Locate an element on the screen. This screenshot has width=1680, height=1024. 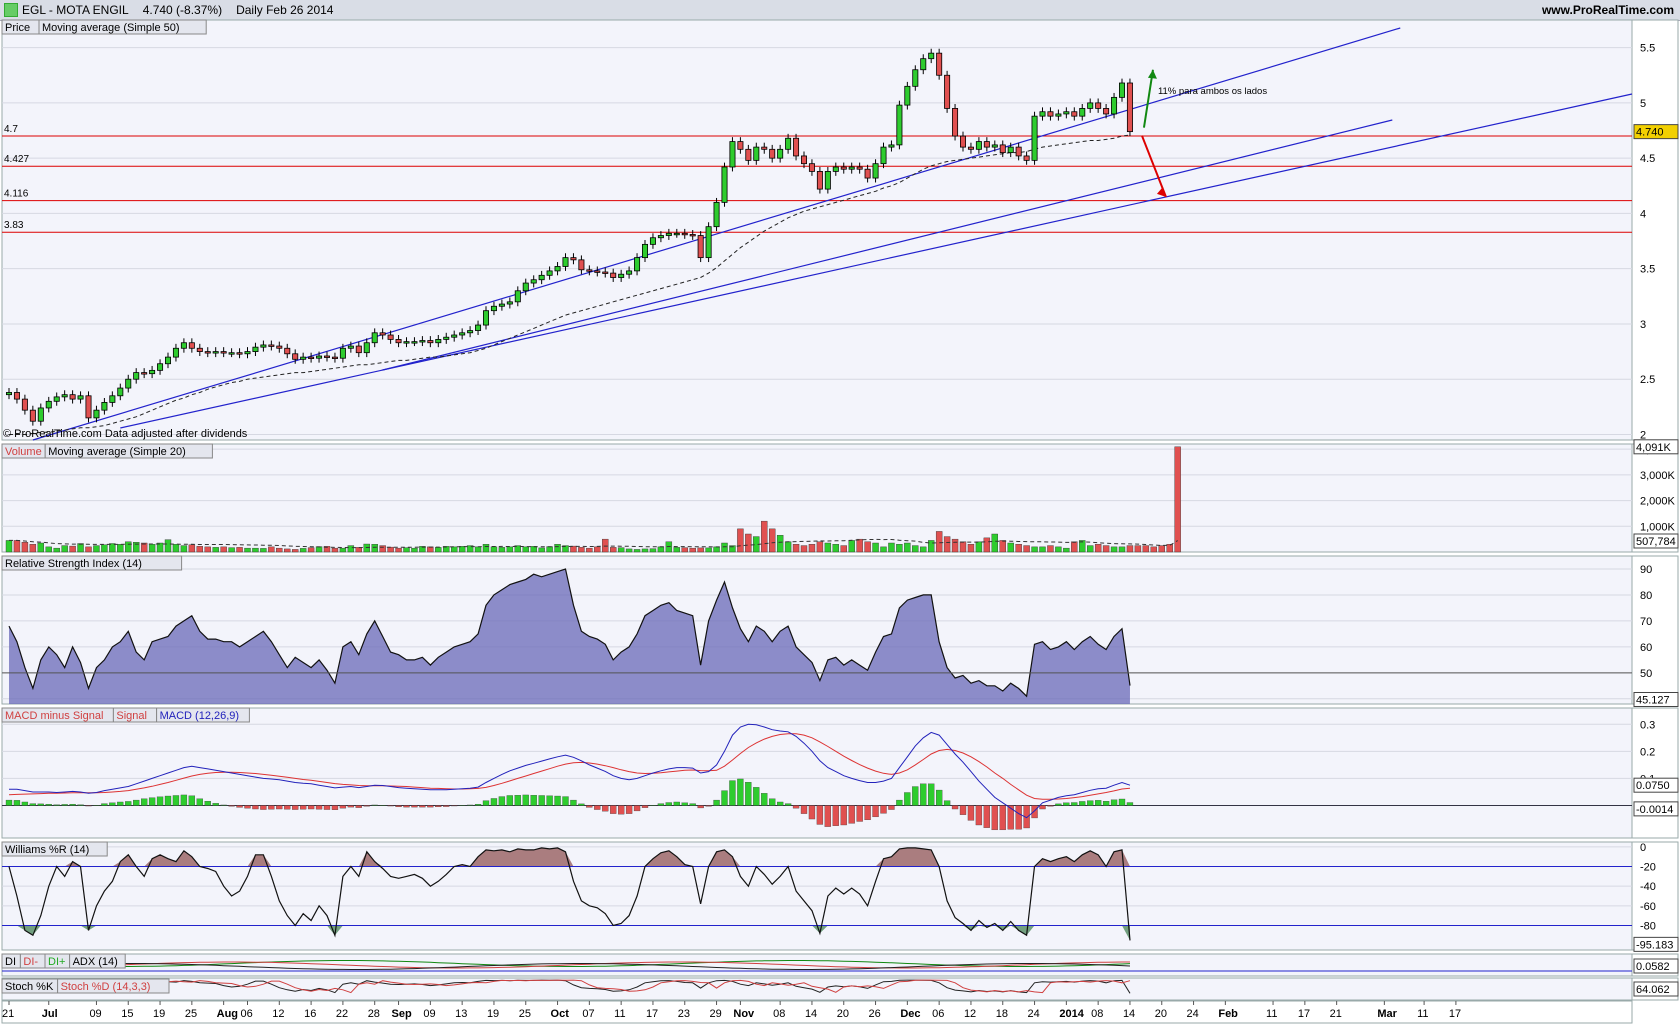
price-tick-label: 4 is located at coordinates (1643, 214).